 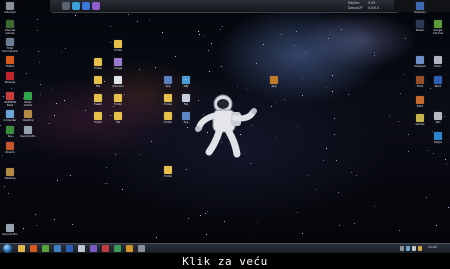 What do you see at coordinates (420, 103) in the screenshot?
I see `desktop-shortcut: Paint` at bounding box center [420, 103].